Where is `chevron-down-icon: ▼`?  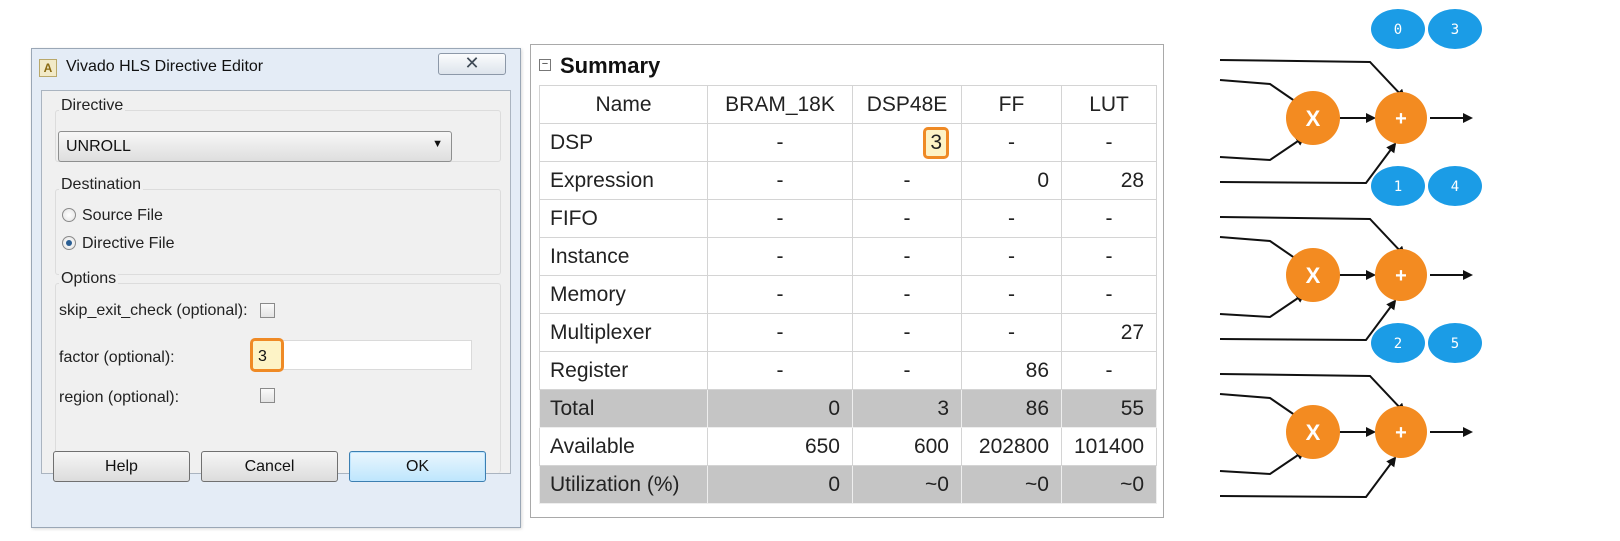 chevron-down-icon: ▼ is located at coordinates (437, 144).